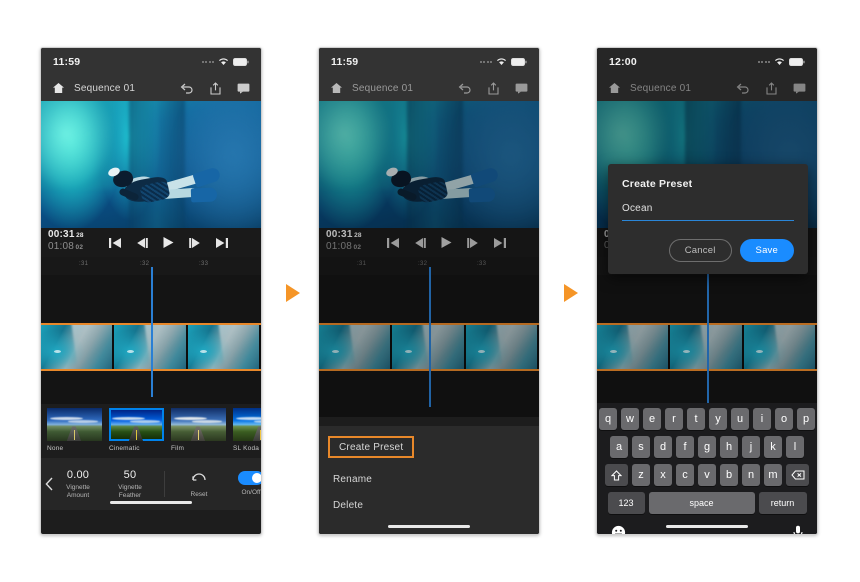 The height and width of the screenshot is (582, 860). Describe the element at coordinates (751, 475) in the screenshot. I see `key-n: n` at that location.